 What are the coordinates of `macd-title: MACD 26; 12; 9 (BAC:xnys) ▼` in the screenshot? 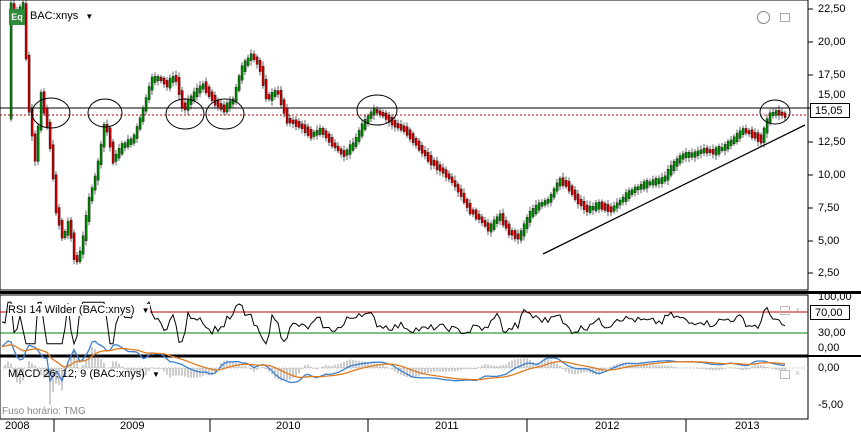 It's located at (84, 374).